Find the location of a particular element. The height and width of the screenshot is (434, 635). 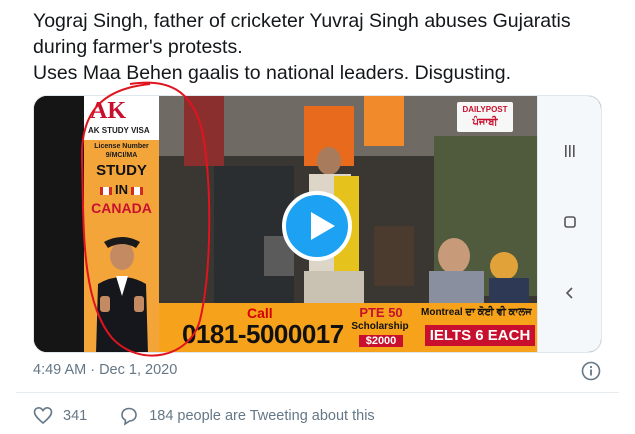

tweet-line-2: during farmer's protests. is located at coordinates (138, 47).